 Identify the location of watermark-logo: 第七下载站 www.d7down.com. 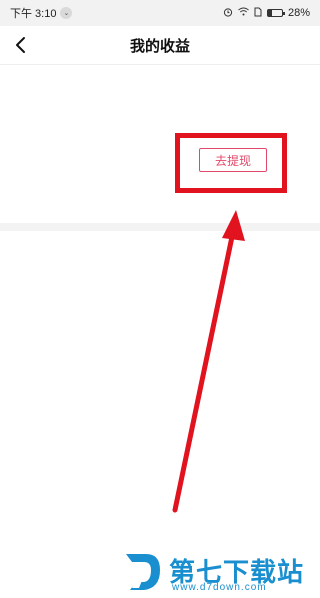
(220, 573).